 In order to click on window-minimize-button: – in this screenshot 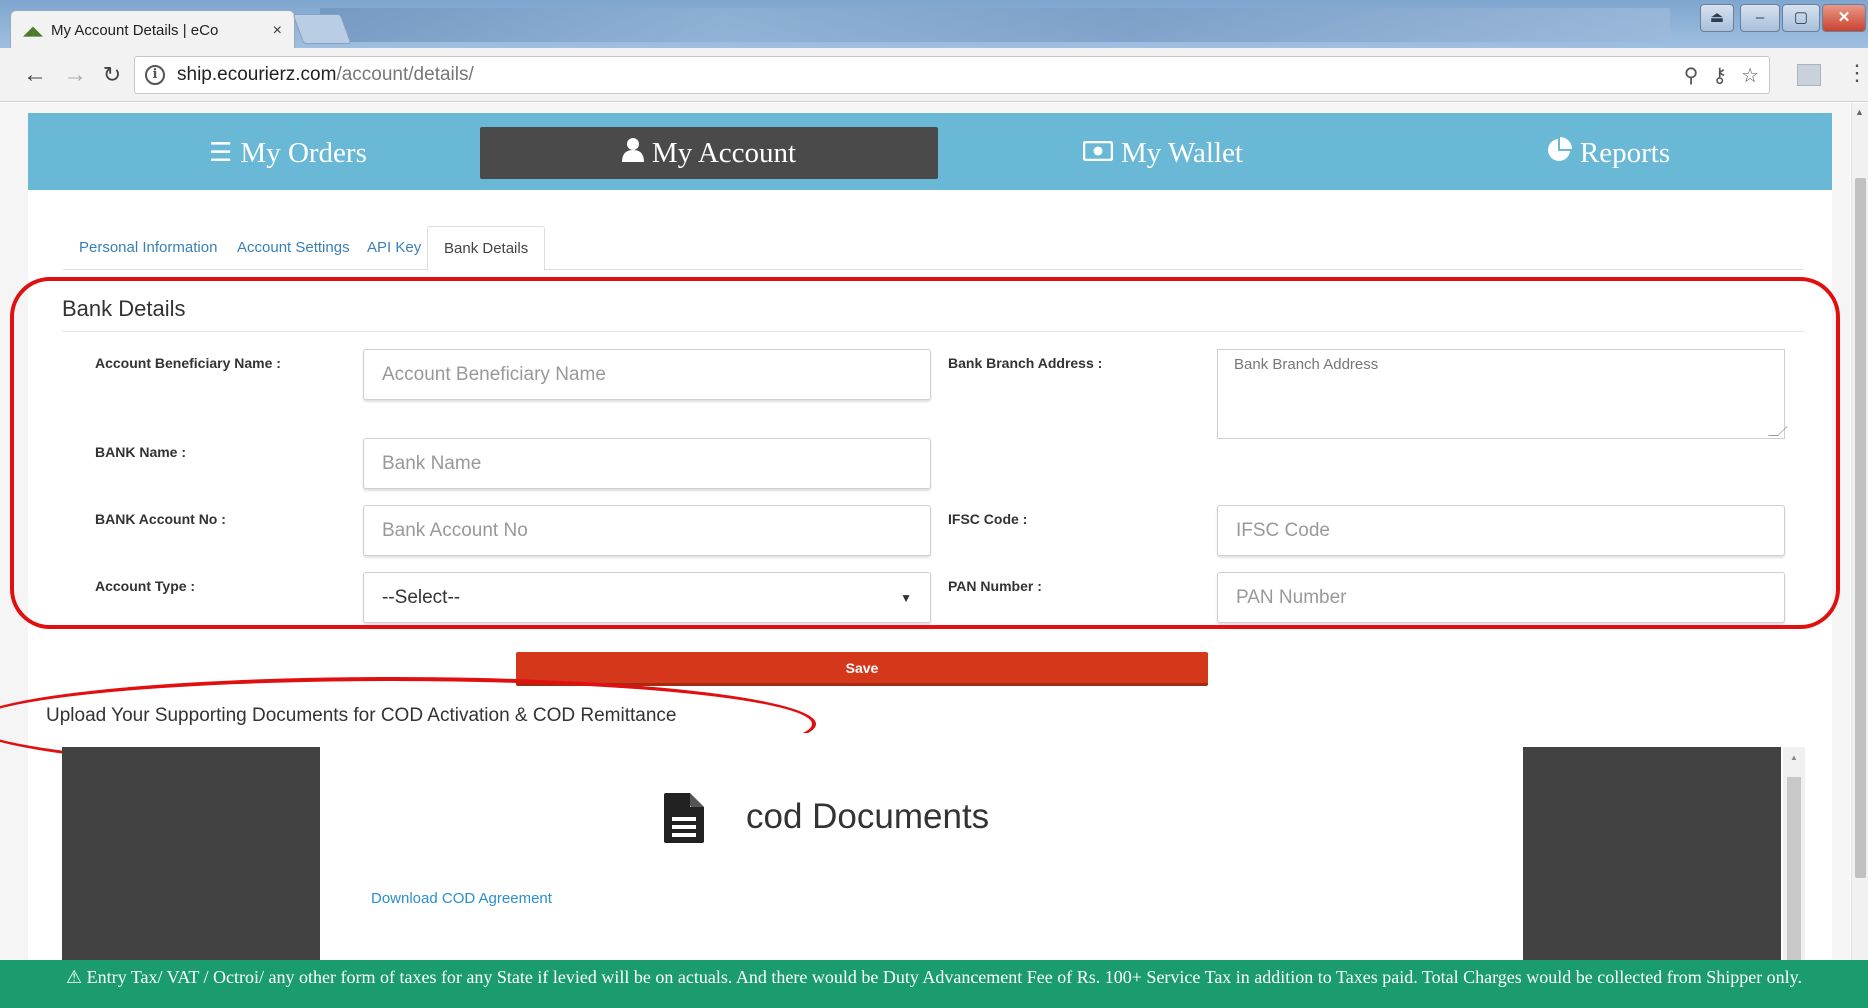, I will do `click(1760, 18)`.